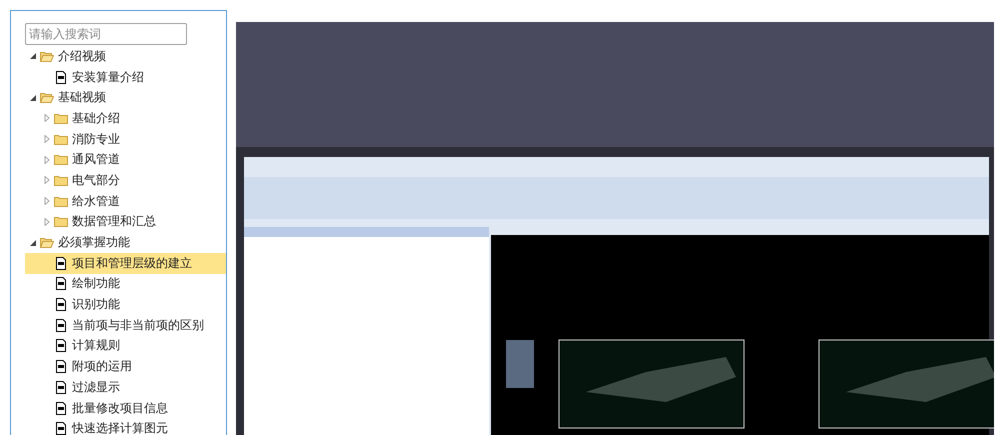 The height and width of the screenshot is (435, 1000). What do you see at coordinates (125, 408) in the screenshot?
I see `tree-item: 批量修改项目信息` at bounding box center [125, 408].